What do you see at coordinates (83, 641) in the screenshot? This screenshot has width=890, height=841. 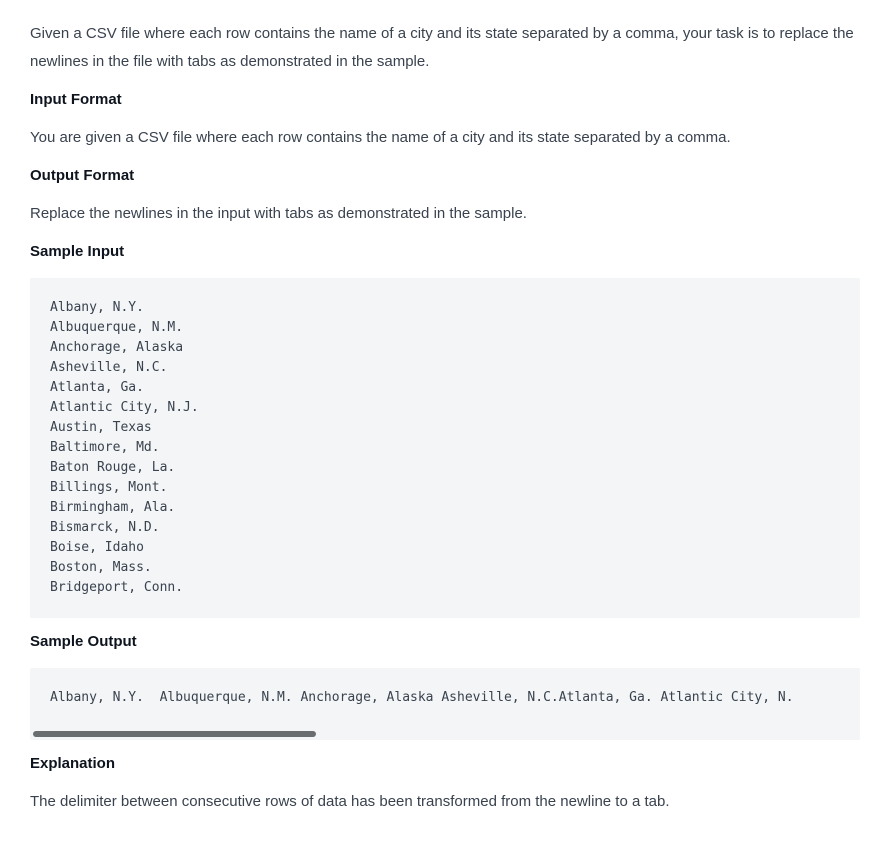 I see `sample-output-heading: Sample Output` at bounding box center [83, 641].